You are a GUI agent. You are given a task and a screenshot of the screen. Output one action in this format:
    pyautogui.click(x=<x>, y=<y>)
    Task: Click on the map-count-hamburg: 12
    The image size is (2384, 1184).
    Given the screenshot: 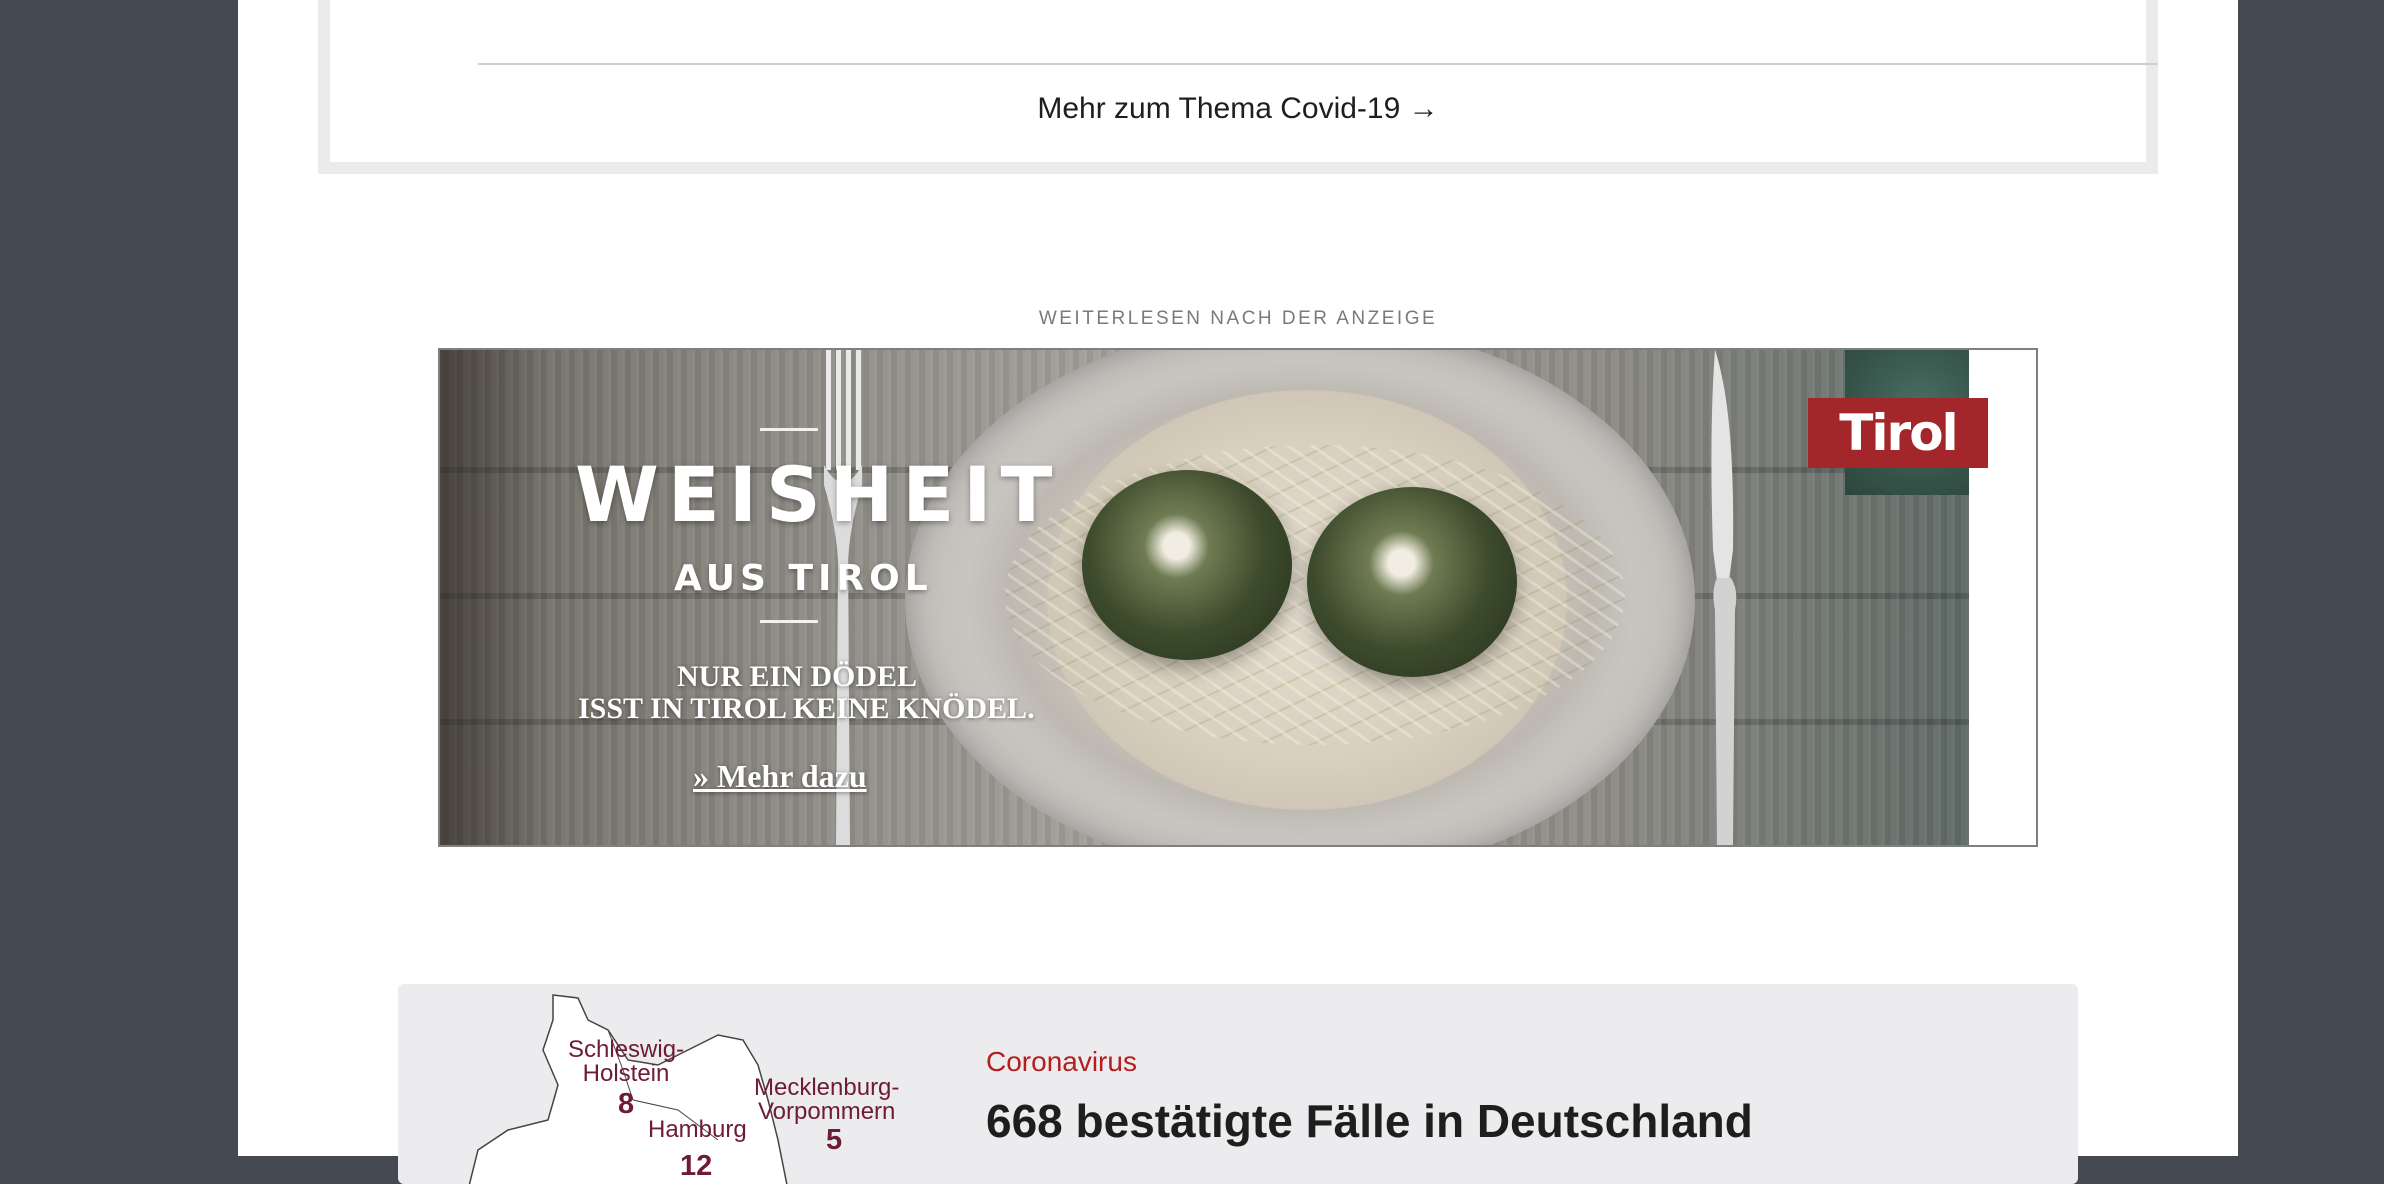 What is the action you would take?
    pyautogui.click(x=696, y=1166)
    